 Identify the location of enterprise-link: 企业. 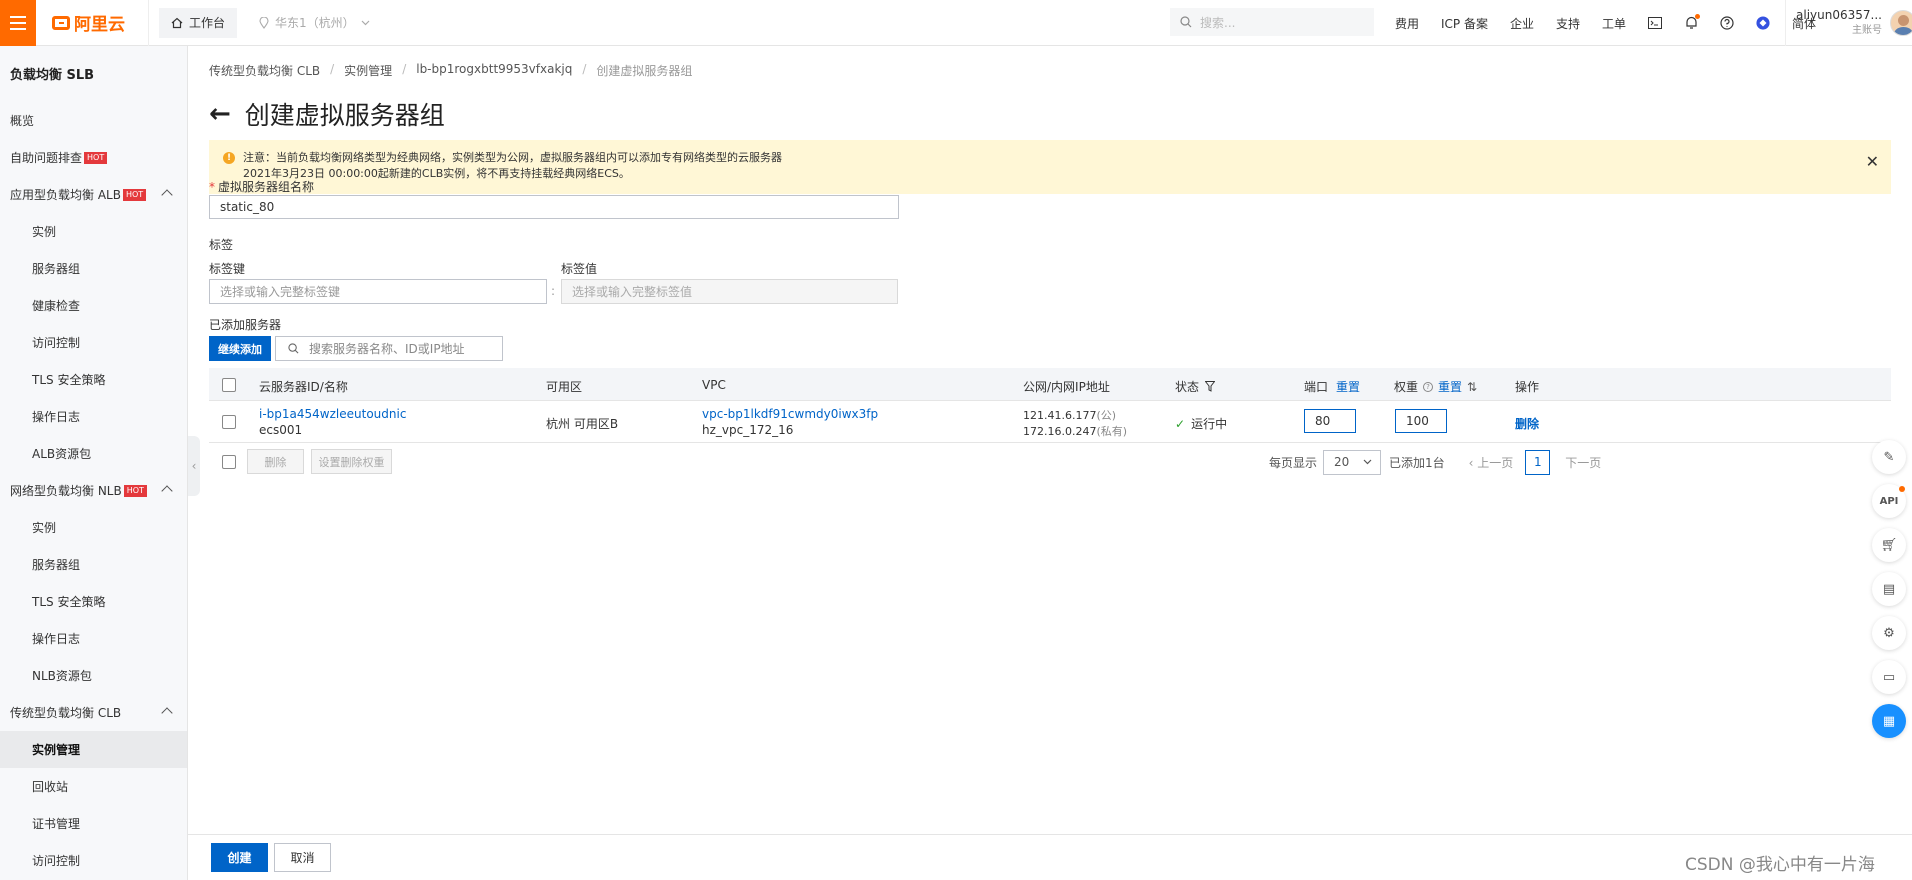
(1522, 23).